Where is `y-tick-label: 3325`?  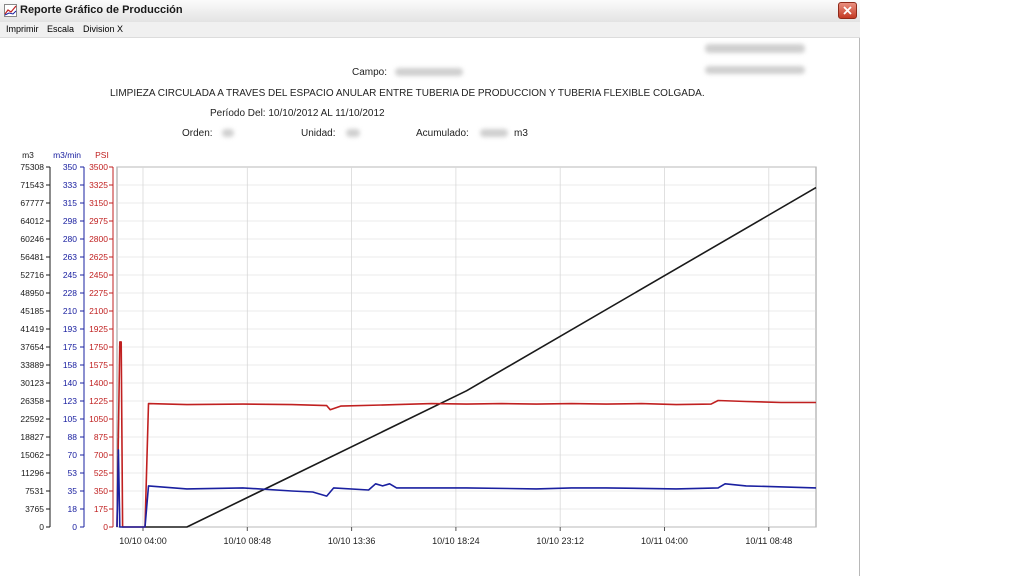 y-tick-label: 3325 is located at coordinates (98, 185).